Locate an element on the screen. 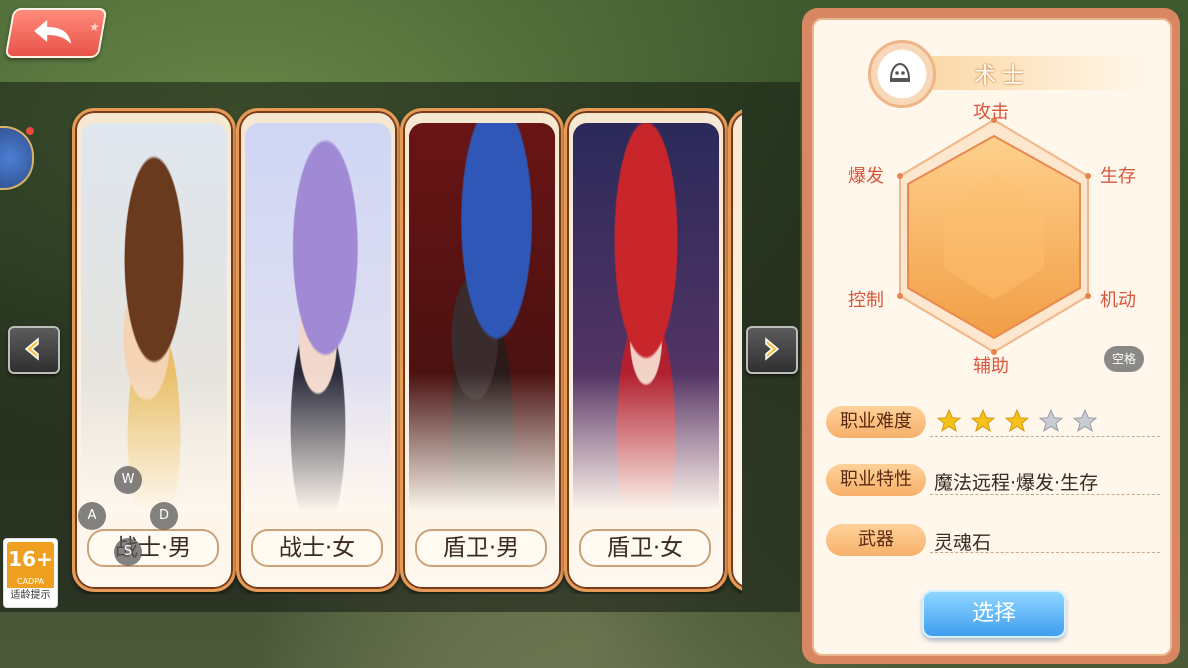 The height and width of the screenshot is (668, 1188). role-label: 战士·女 is located at coordinates (317, 548).